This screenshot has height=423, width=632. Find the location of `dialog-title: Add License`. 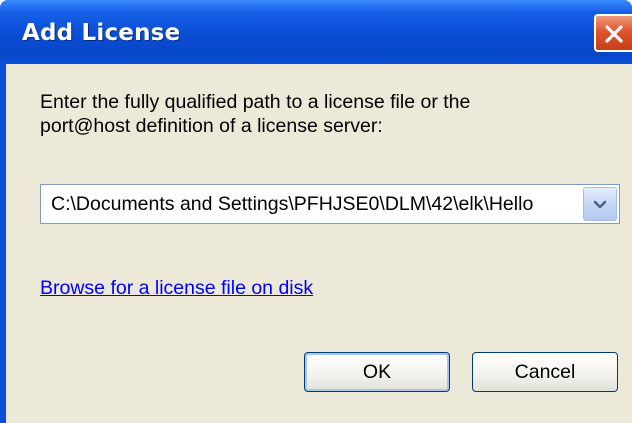

dialog-title: Add License is located at coordinates (101, 33).